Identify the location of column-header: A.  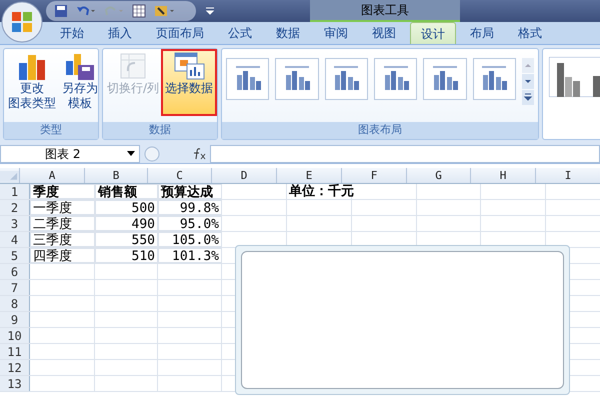
(51, 175).